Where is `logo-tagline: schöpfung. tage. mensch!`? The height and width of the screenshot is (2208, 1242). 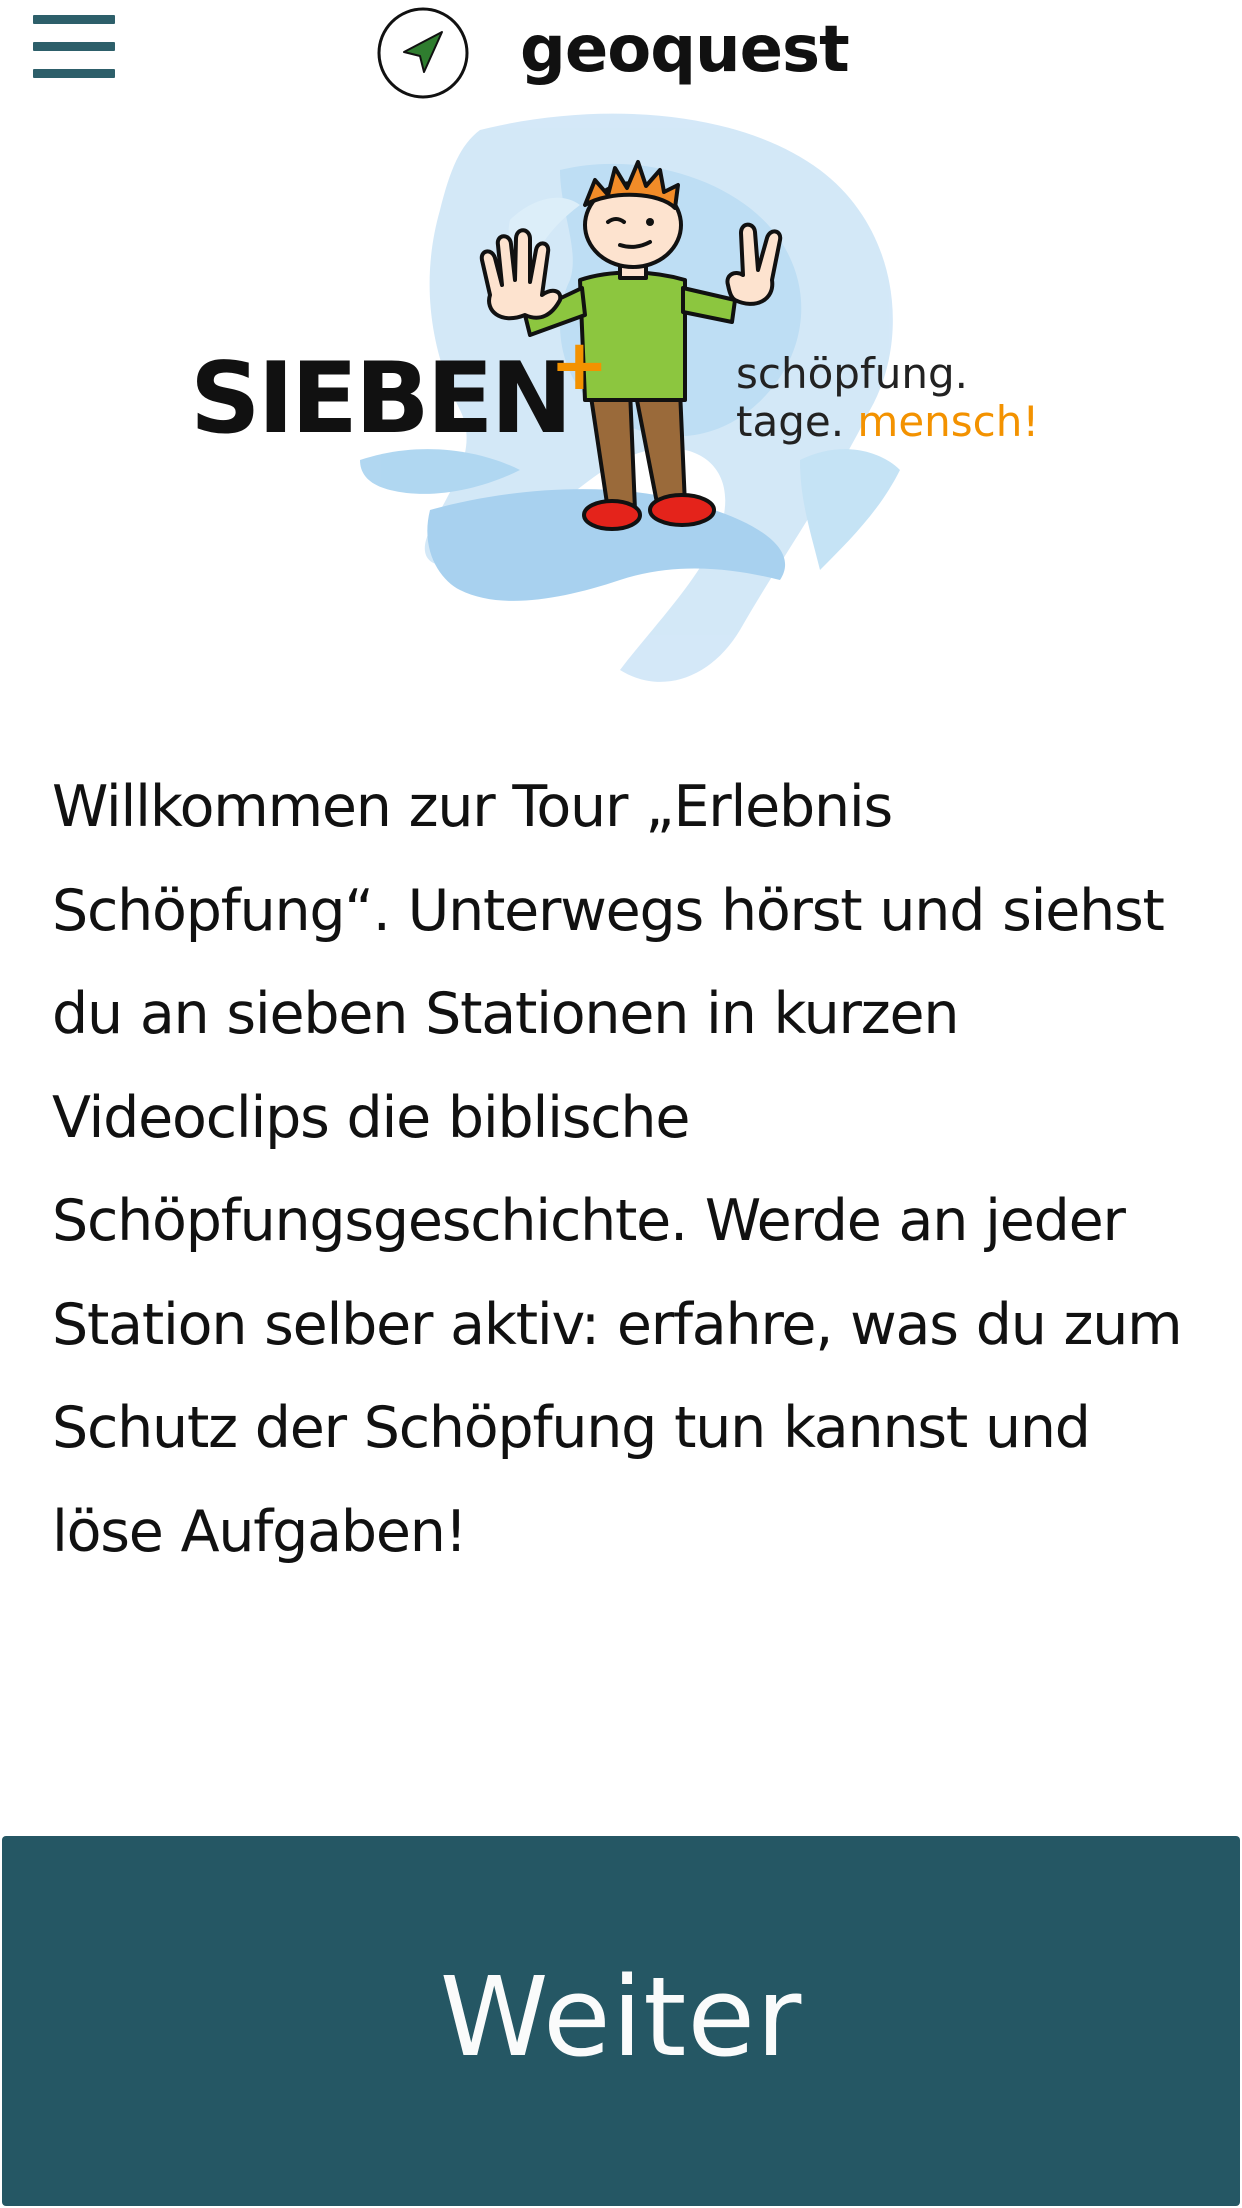 logo-tagline: schöpfung. tage. mensch! is located at coordinates (887, 398).